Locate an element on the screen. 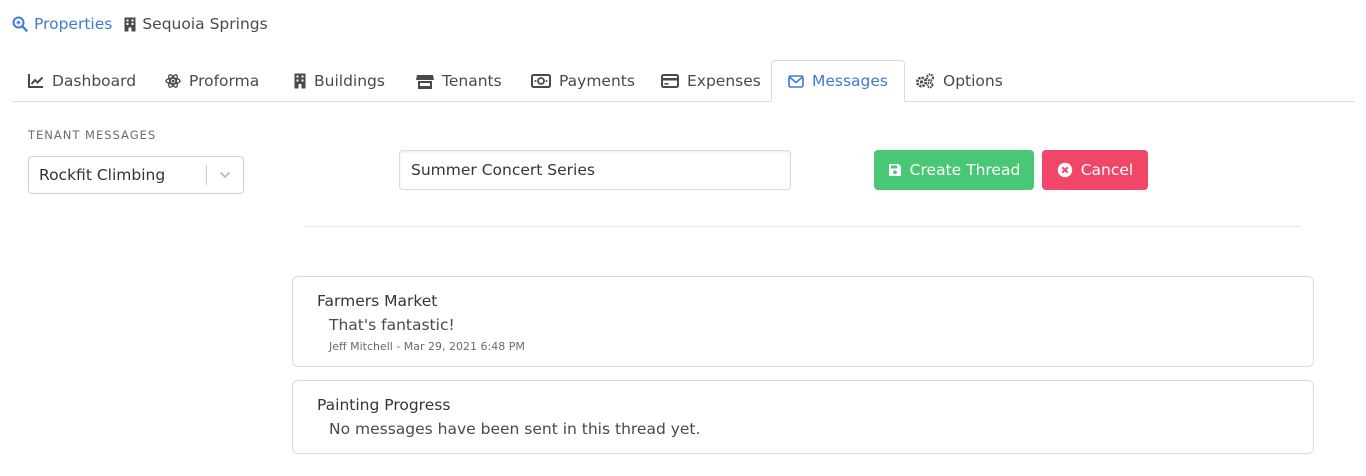 This screenshot has height=476, width=1366. tenant-select: Rockfit Climbing is located at coordinates (136, 175).